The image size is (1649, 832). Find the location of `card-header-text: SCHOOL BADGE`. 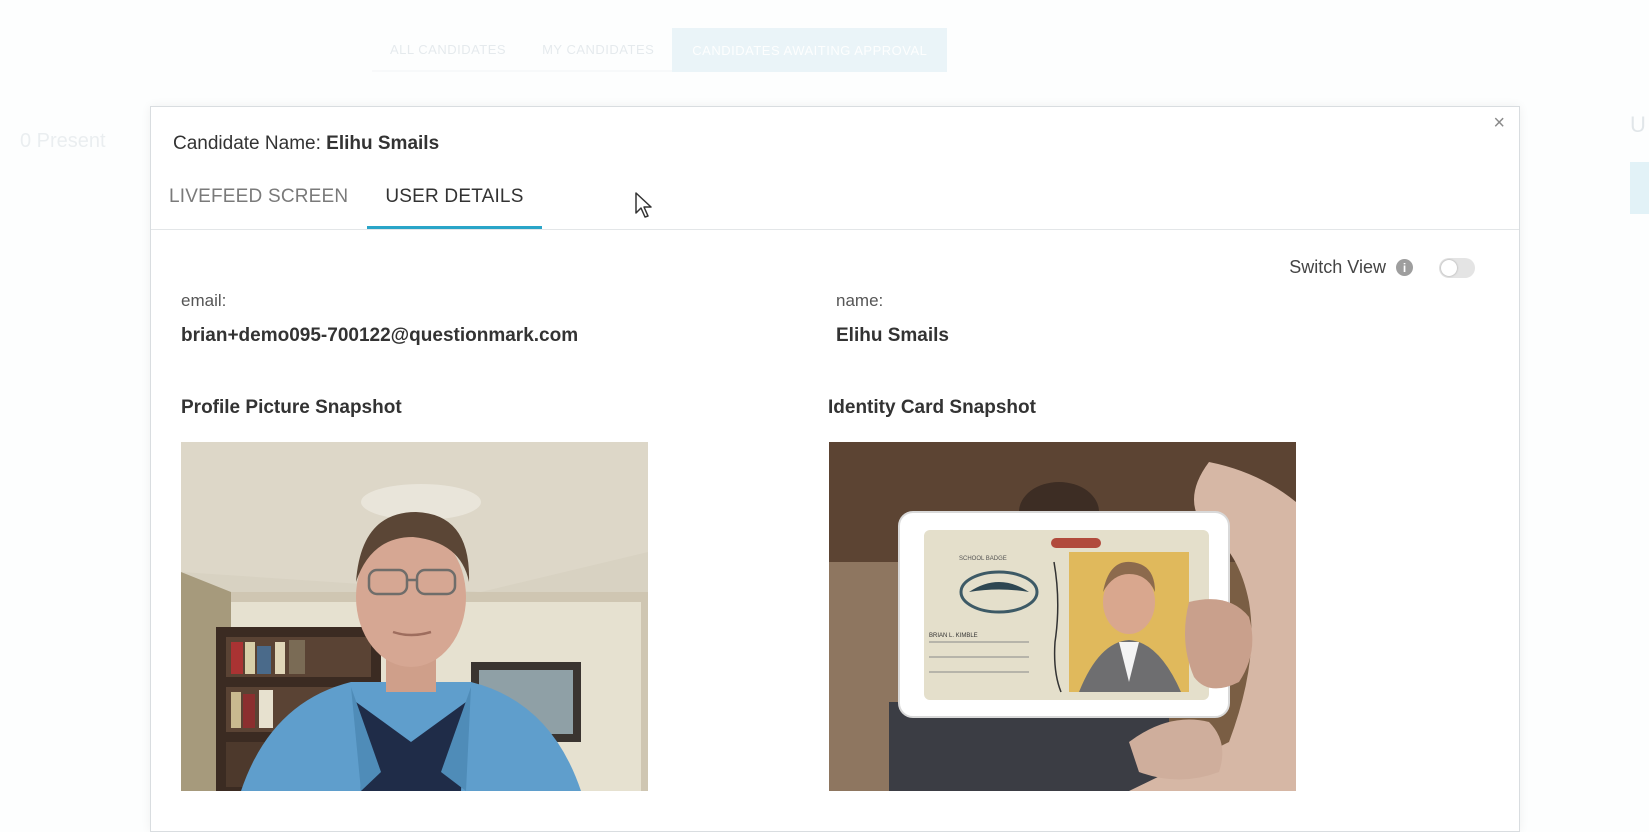

card-header-text: SCHOOL BADGE is located at coordinates (983, 559).